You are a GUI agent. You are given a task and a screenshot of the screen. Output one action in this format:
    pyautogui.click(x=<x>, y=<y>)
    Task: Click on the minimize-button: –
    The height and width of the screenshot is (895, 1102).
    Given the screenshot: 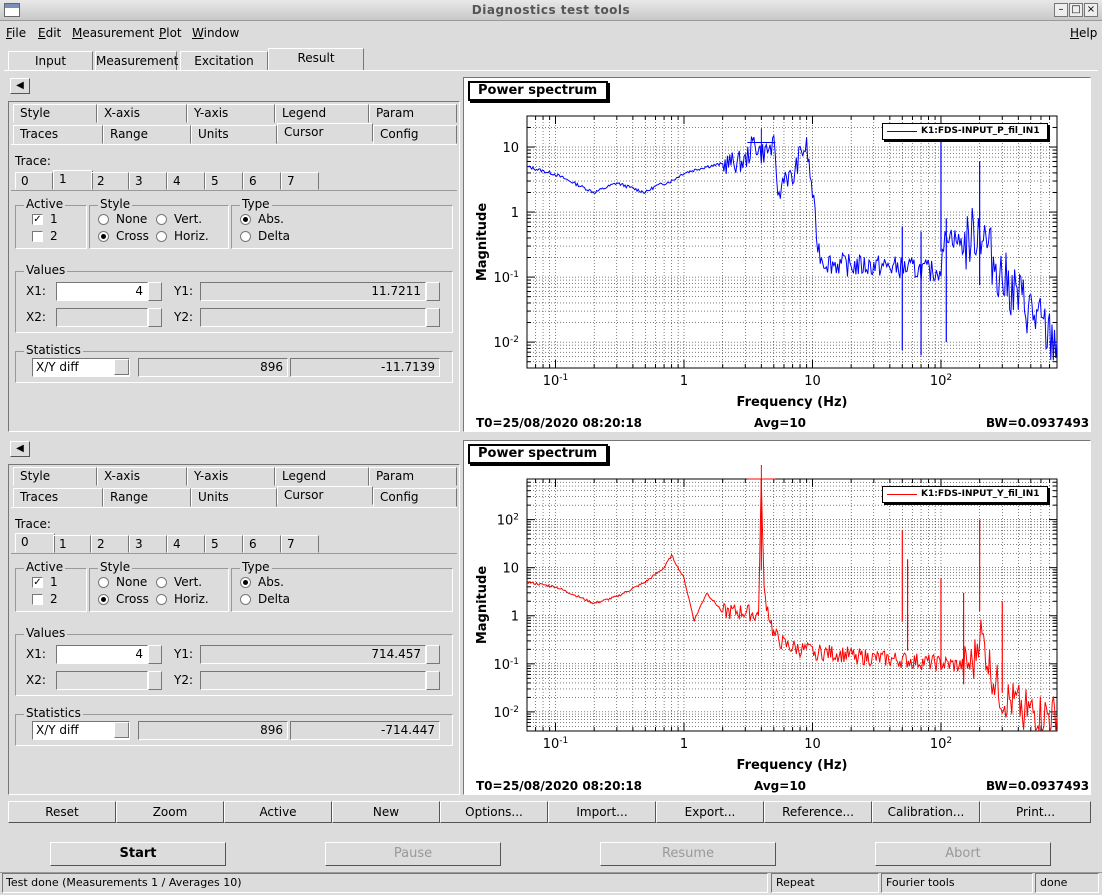 What is the action you would take?
    pyautogui.click(x=1061, y=10)
    